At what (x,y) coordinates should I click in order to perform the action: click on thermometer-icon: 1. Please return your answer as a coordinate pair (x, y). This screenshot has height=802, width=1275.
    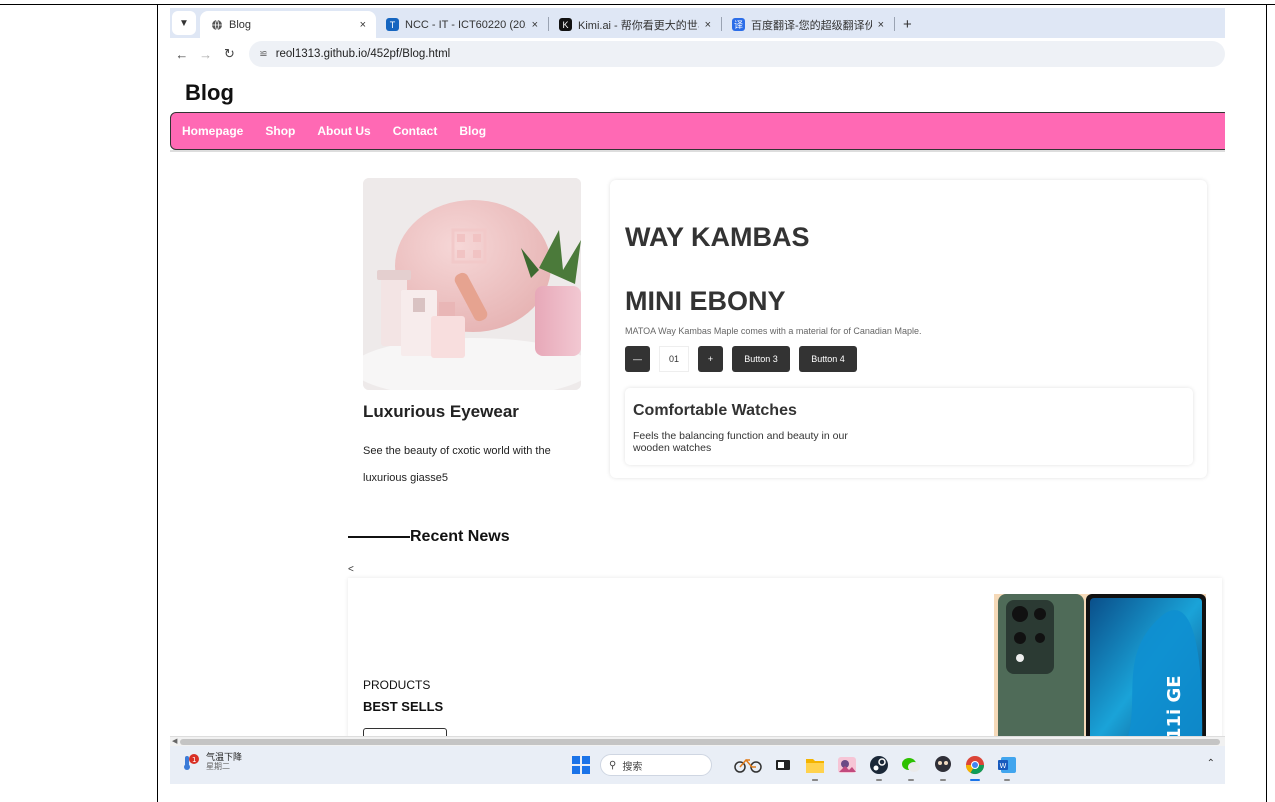
    Looking at the image, I should click on (191, 762).